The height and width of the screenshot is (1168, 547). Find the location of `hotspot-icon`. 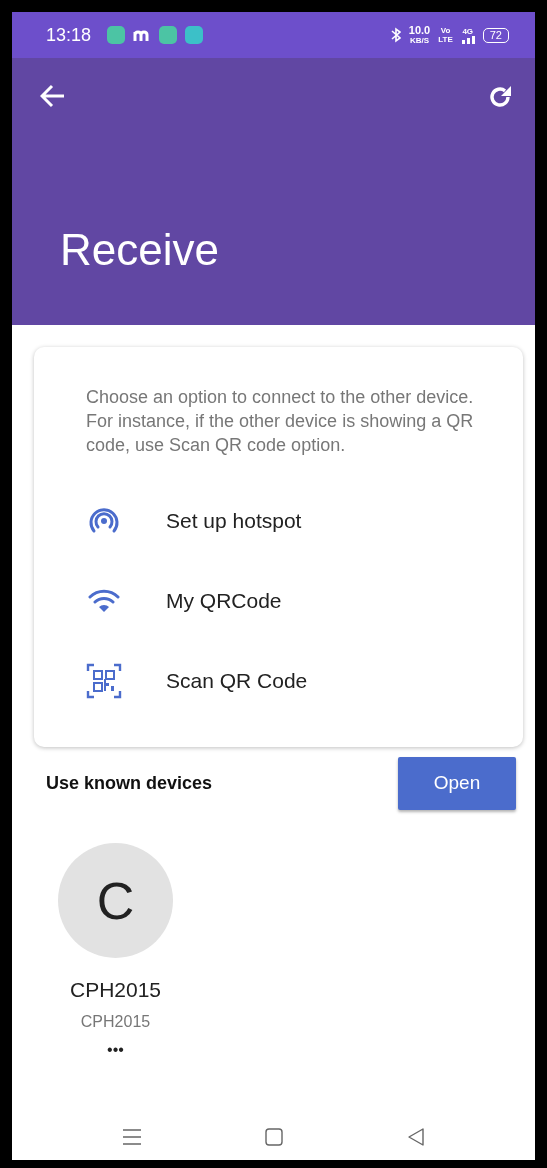

hotspot-icon is located at coordinates (104, 521).